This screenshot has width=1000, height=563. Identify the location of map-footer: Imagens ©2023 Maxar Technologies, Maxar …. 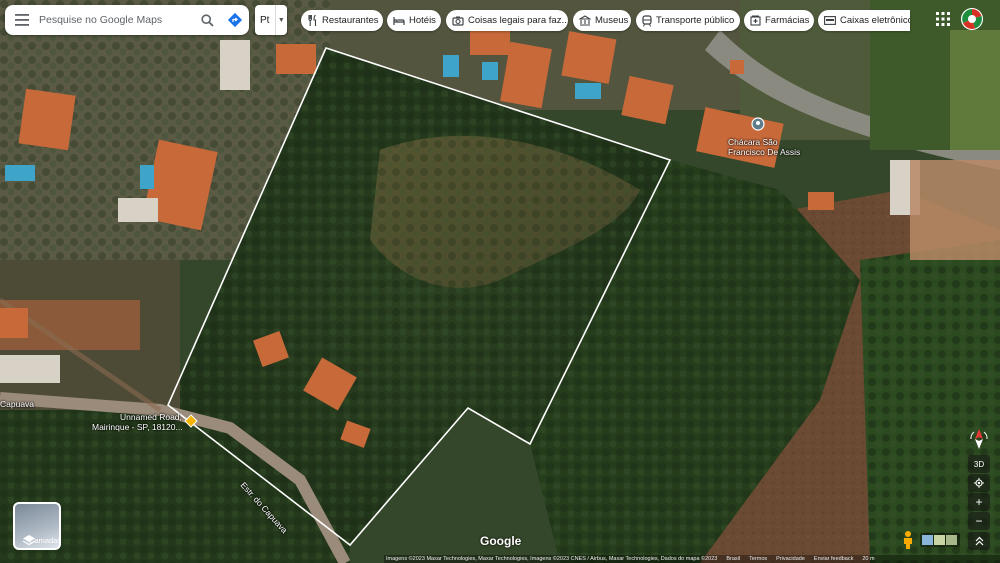
(692, 559).